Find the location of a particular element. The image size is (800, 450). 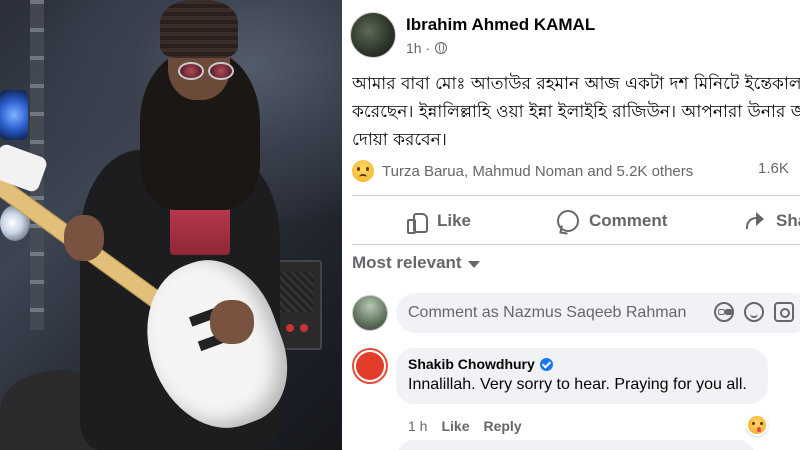

author-avatar is located at coordinates (373, 35).